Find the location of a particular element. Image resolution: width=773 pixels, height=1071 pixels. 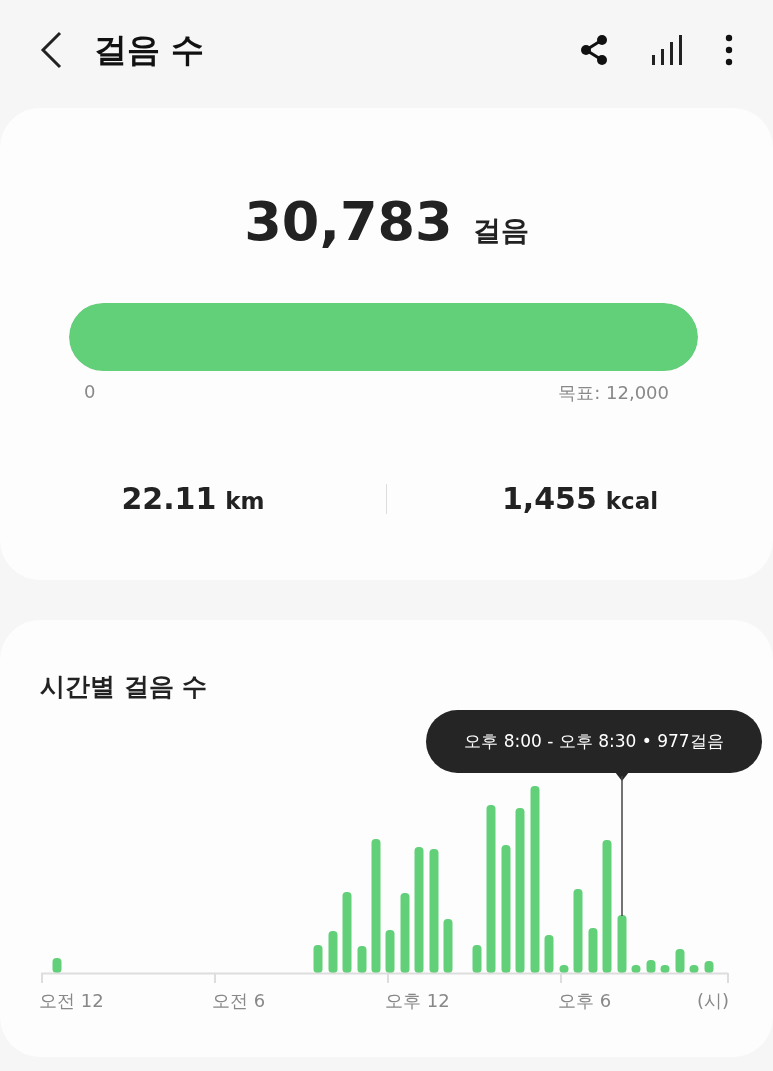

progress-start-label: 0 is located at coordinates (90, 392).